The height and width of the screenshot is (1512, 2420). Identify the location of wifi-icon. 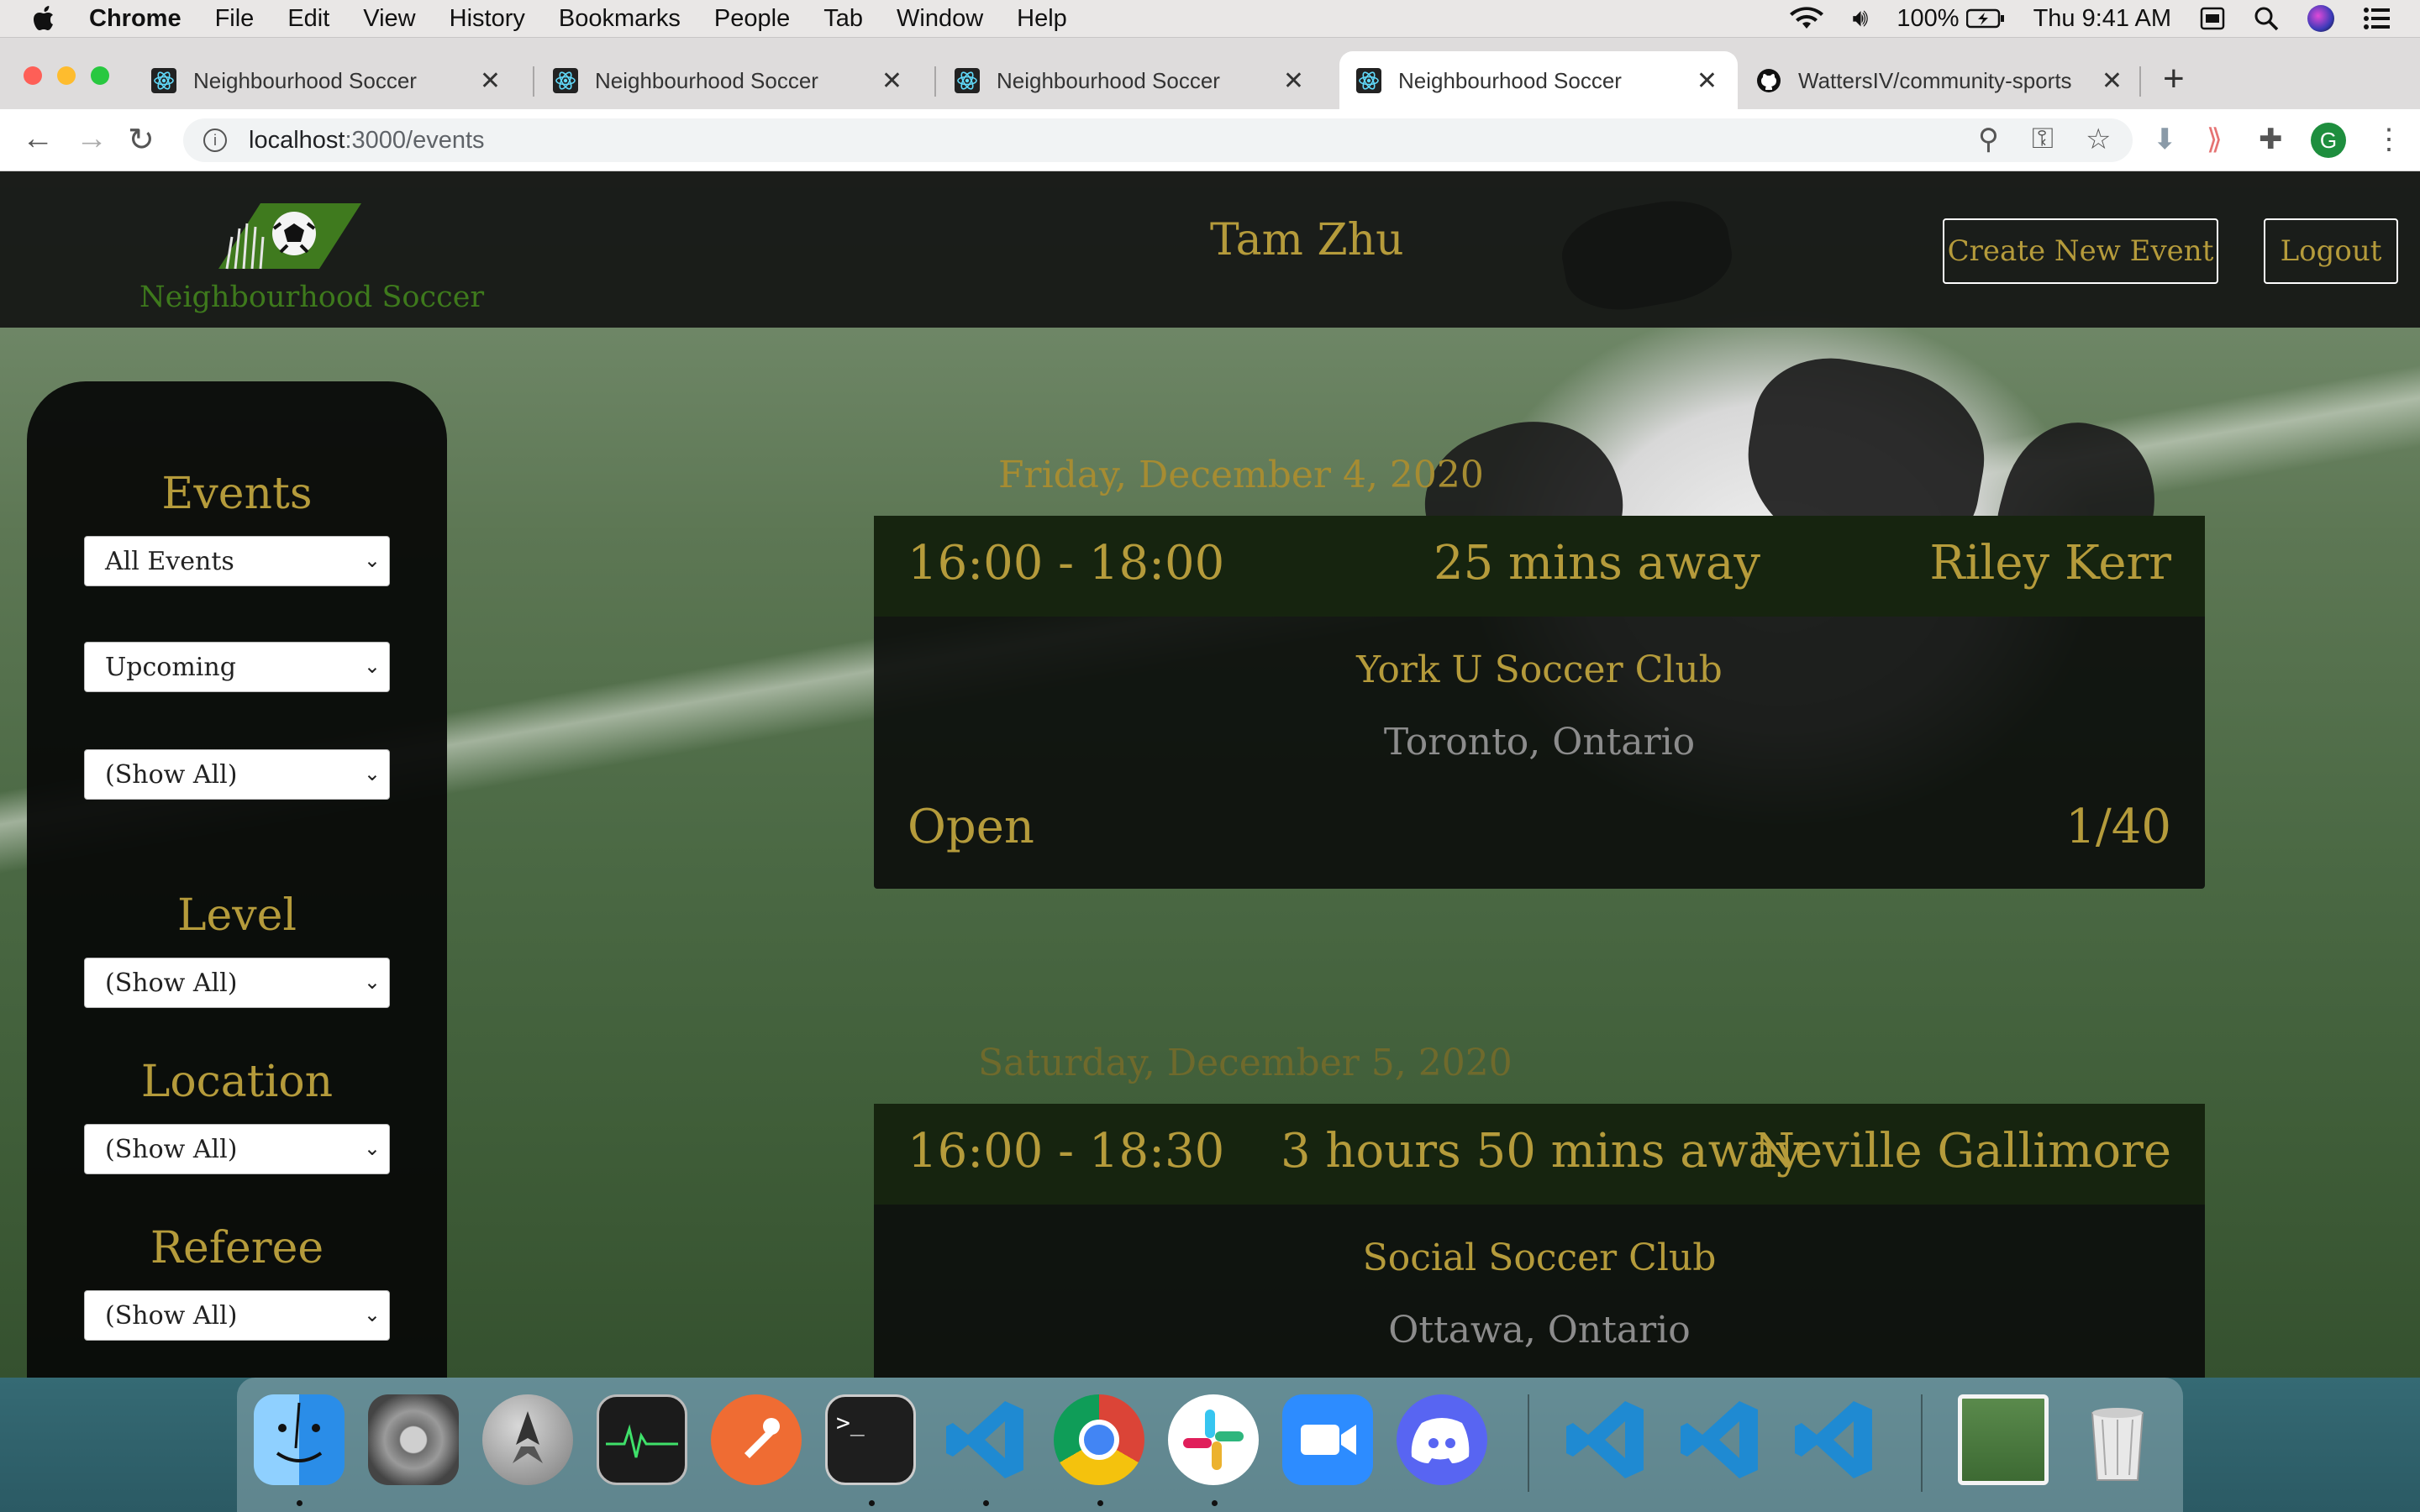
(1807, 18).